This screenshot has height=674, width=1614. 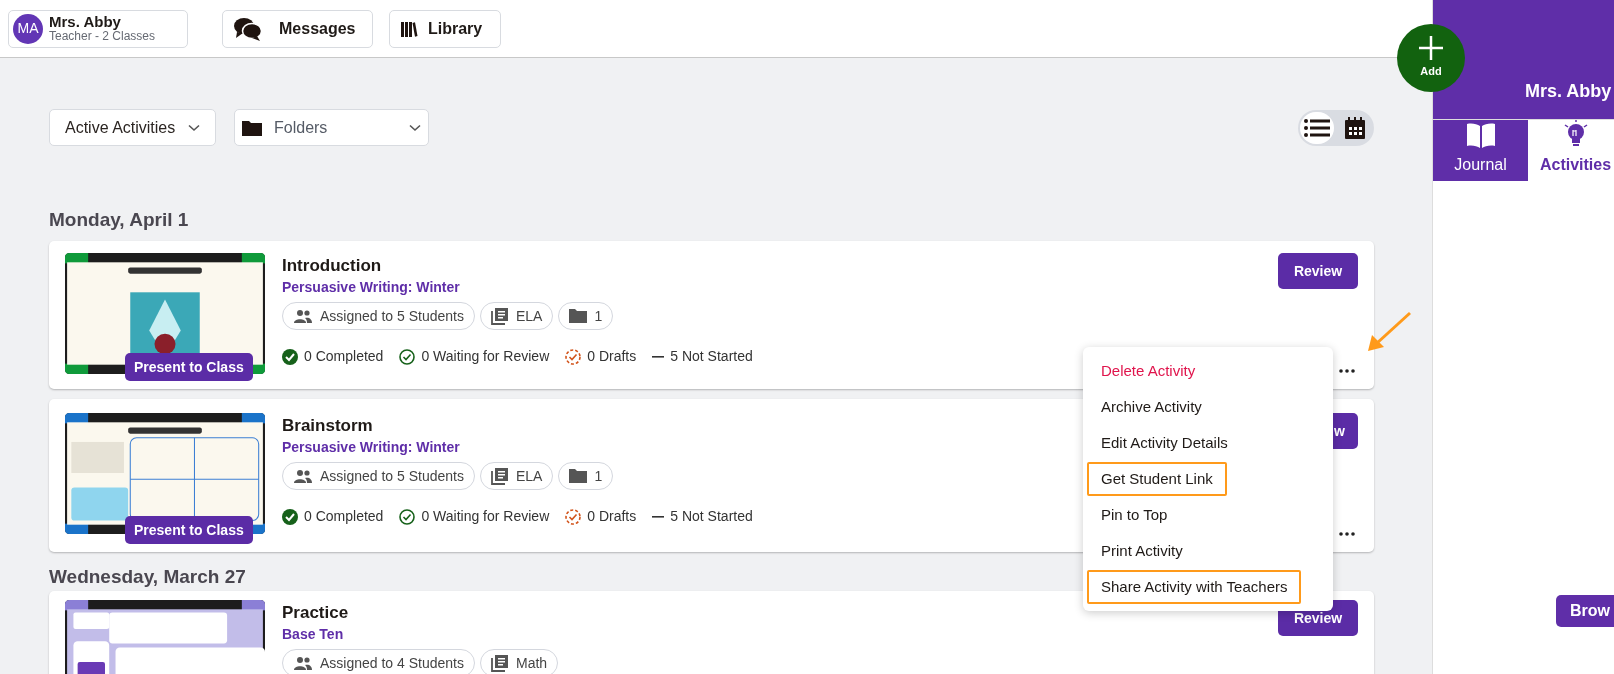 What do you see at coordinates (327, 426) in the screenshot?
I see `activity-title: Brainstorm` at bounding box center [327, 426].